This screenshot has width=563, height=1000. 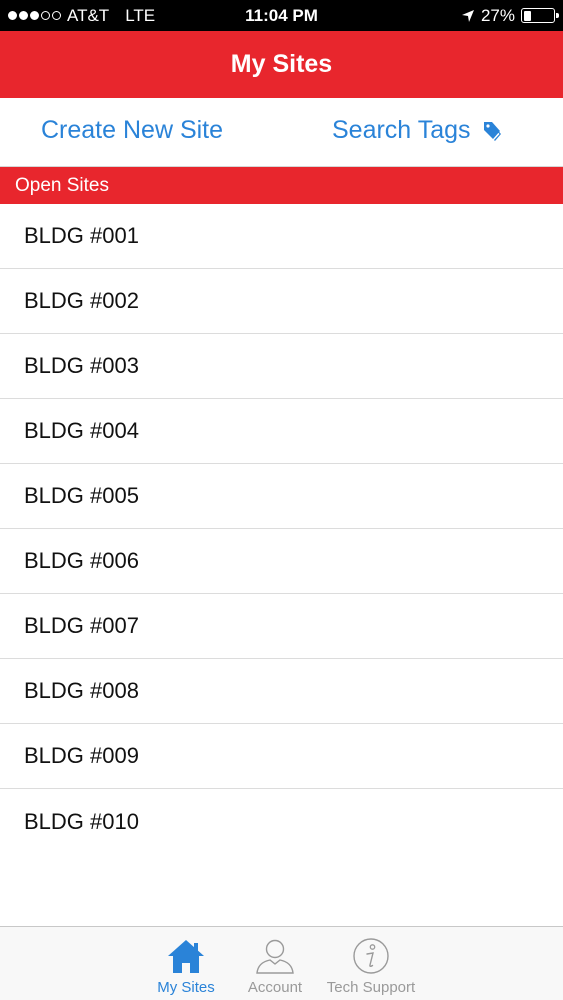 What do you see at coordinates (186, 987) in the screenshot?
I see `tab-label: My Sites` at bounding box center [186, 987].